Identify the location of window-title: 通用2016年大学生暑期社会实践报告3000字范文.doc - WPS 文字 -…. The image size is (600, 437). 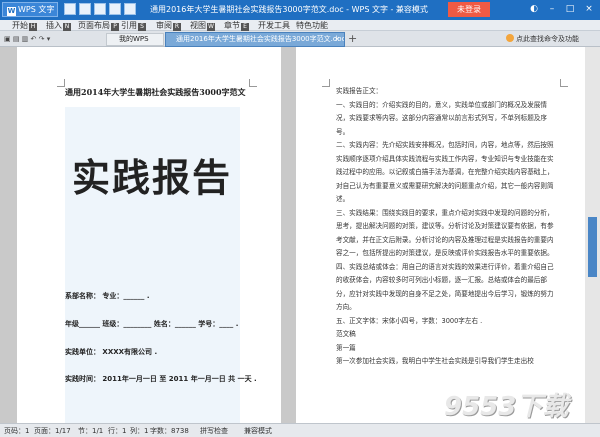
(289, 9).